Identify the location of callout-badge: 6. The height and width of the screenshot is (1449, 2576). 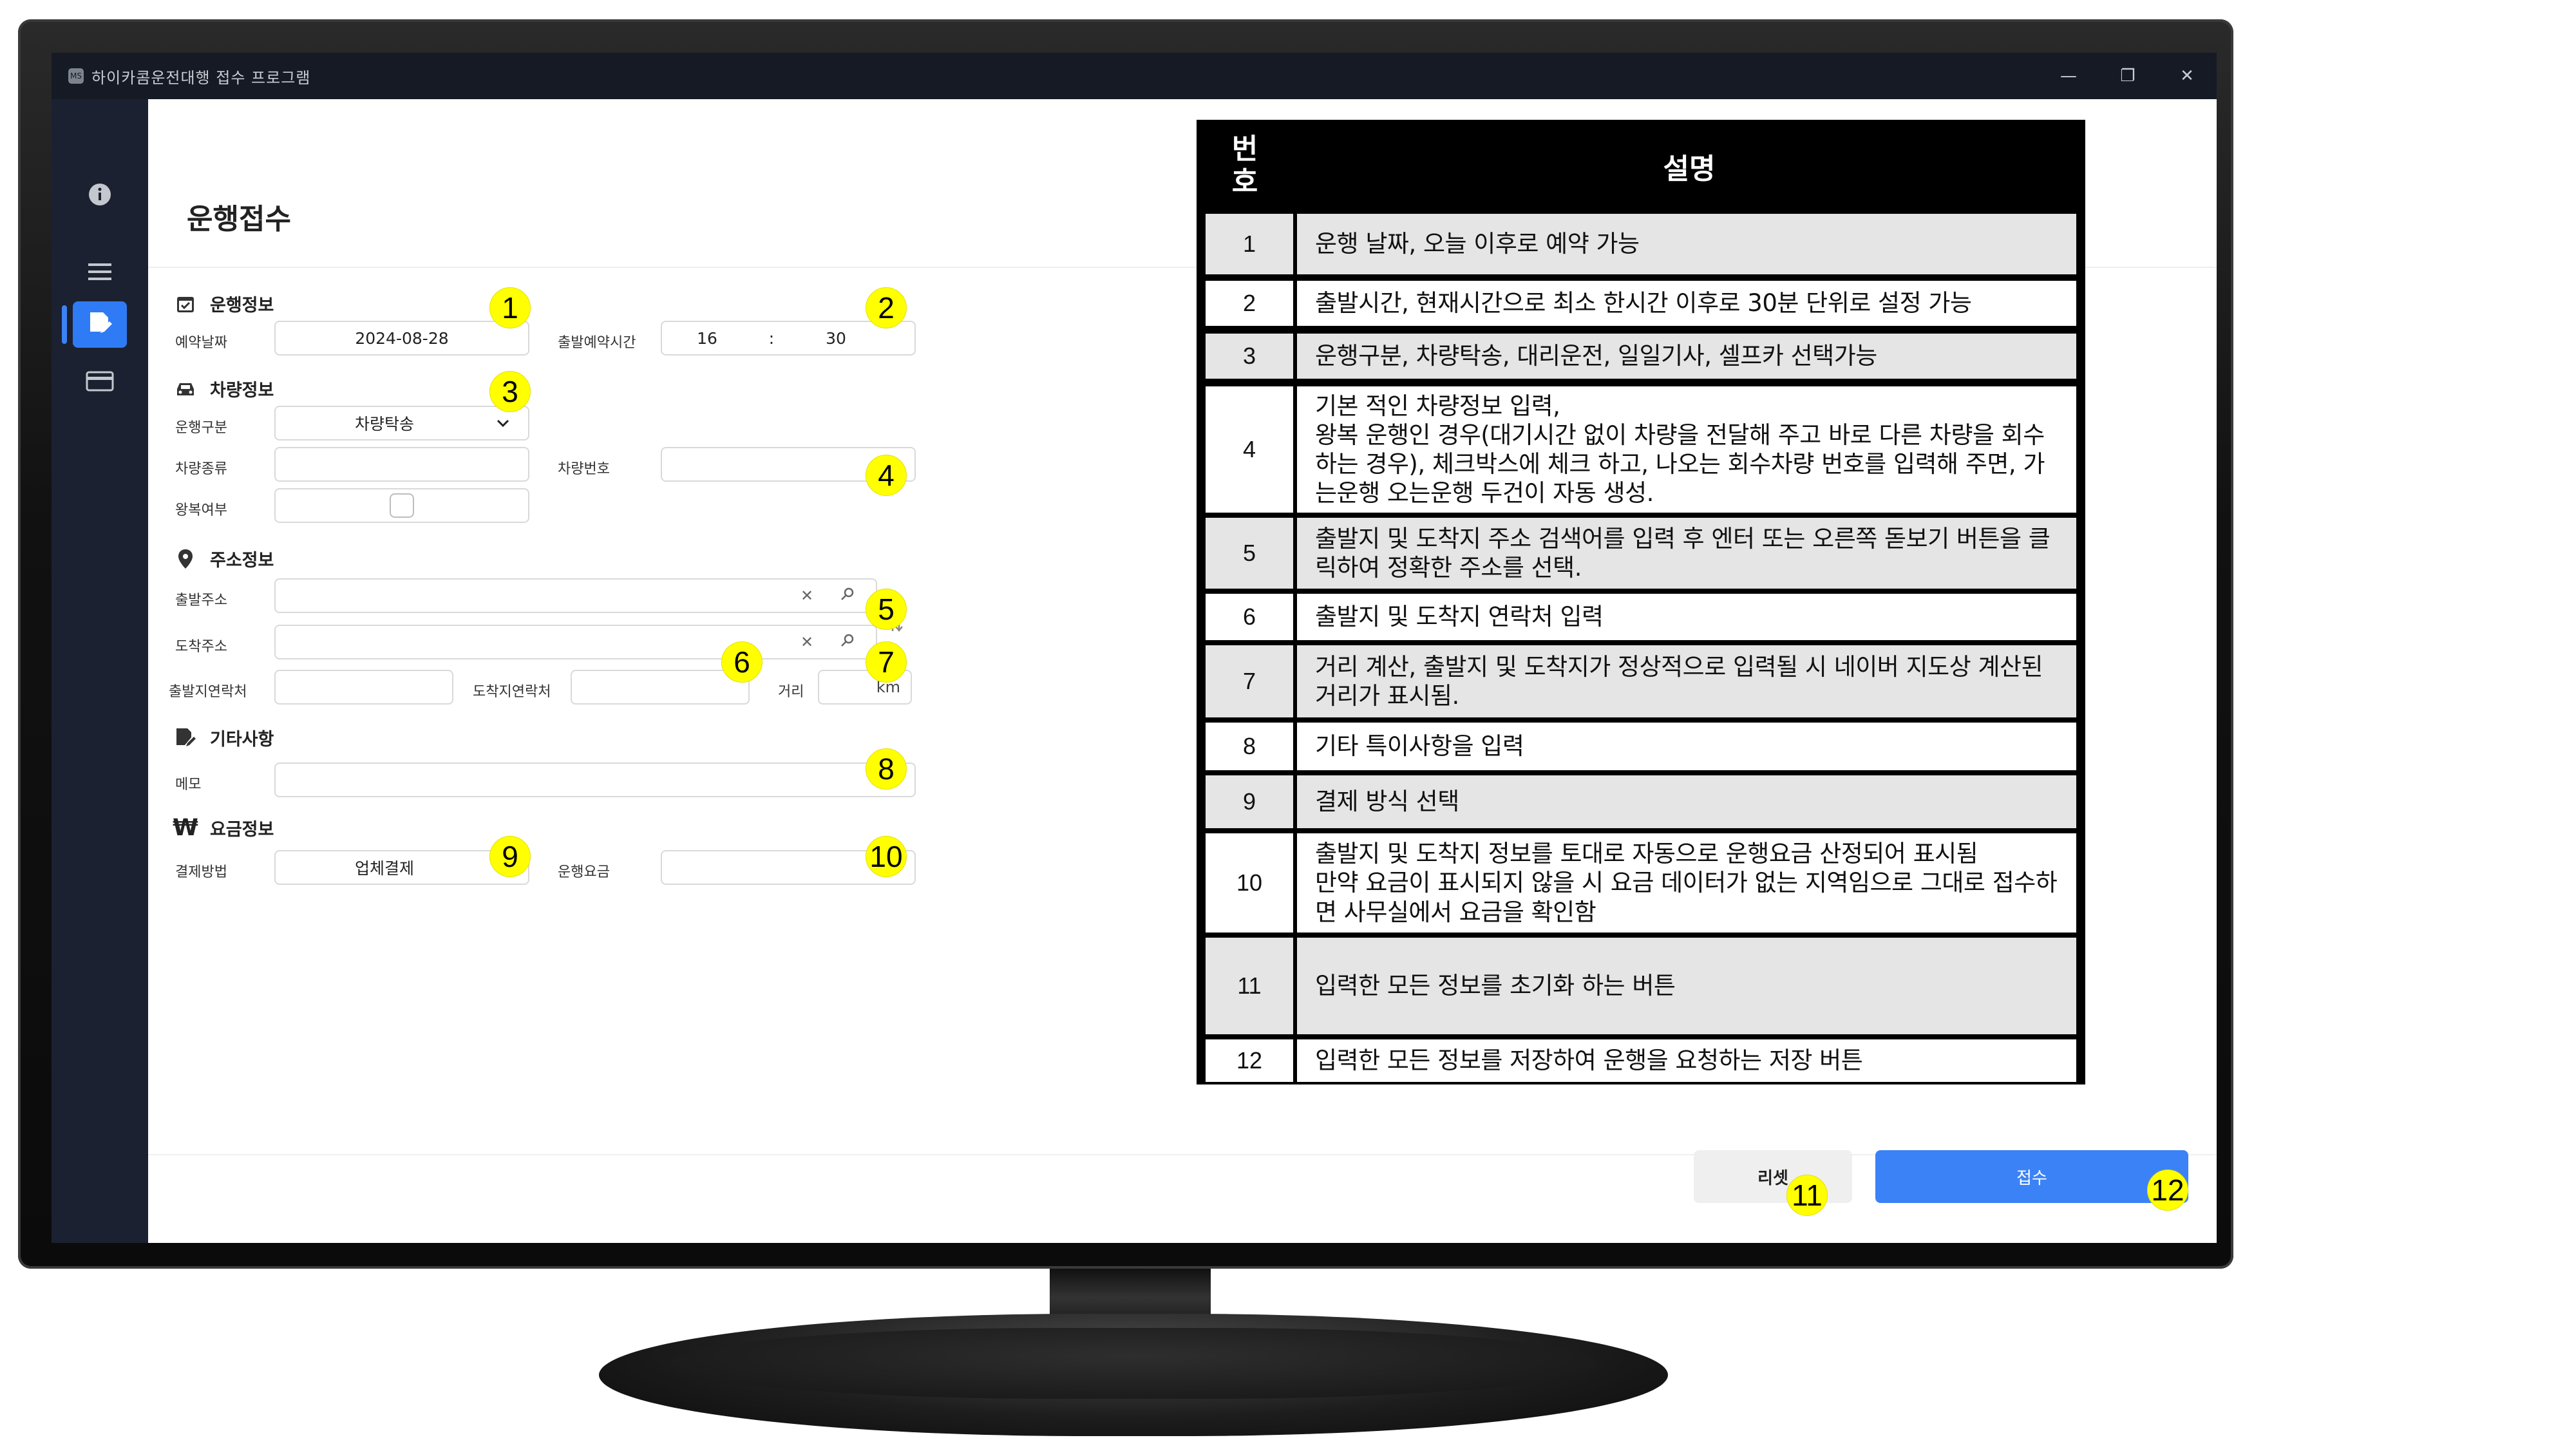
(742, 662).